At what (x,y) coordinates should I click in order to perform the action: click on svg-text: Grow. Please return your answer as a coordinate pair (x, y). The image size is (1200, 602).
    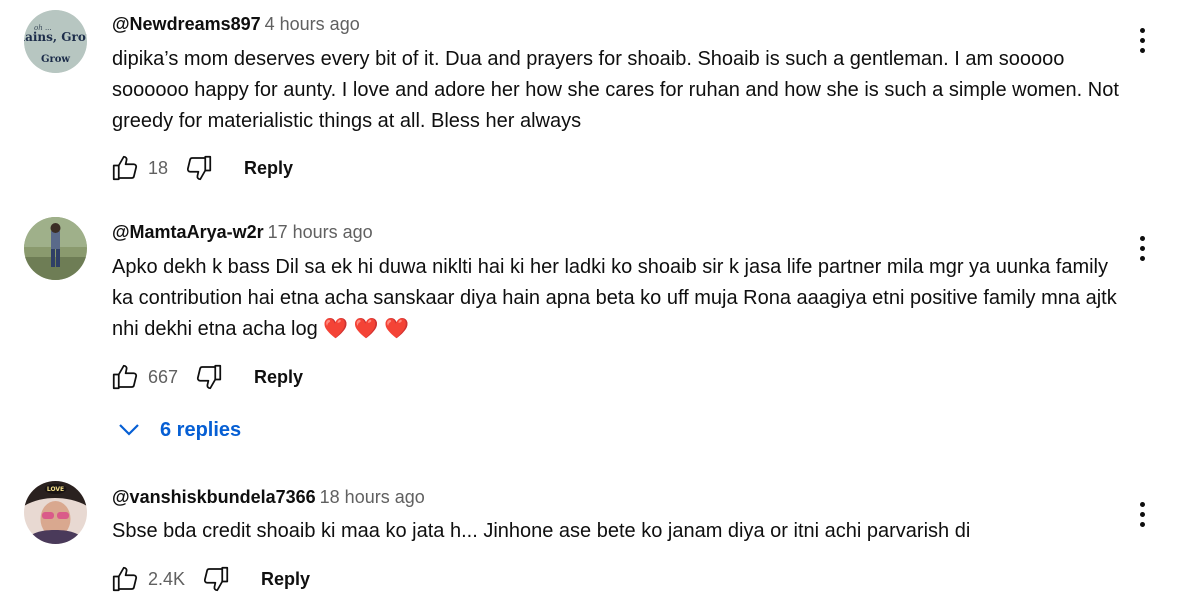
    Looking at the image, I should click on (55, 59).